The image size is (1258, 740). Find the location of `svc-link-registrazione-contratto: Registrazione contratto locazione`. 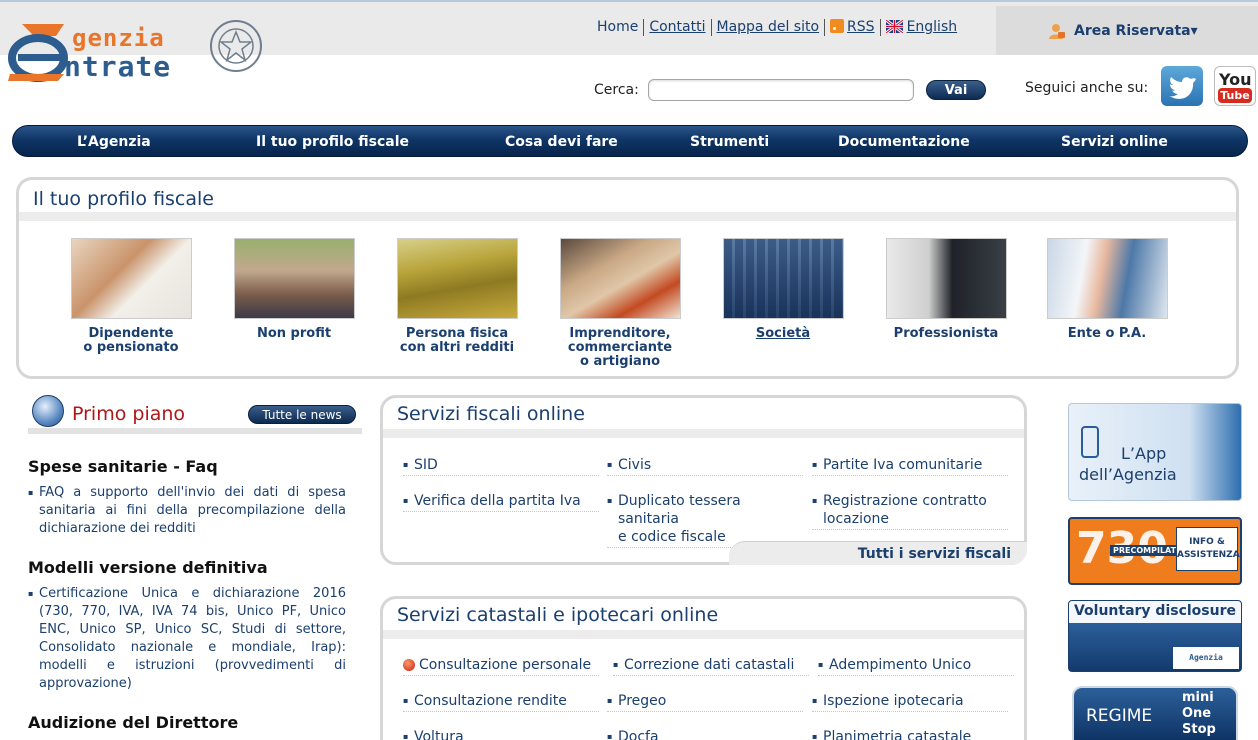

svc-link-registrazione-contratto: Registrazione contratto locazione is located at coordinates (910, 511).